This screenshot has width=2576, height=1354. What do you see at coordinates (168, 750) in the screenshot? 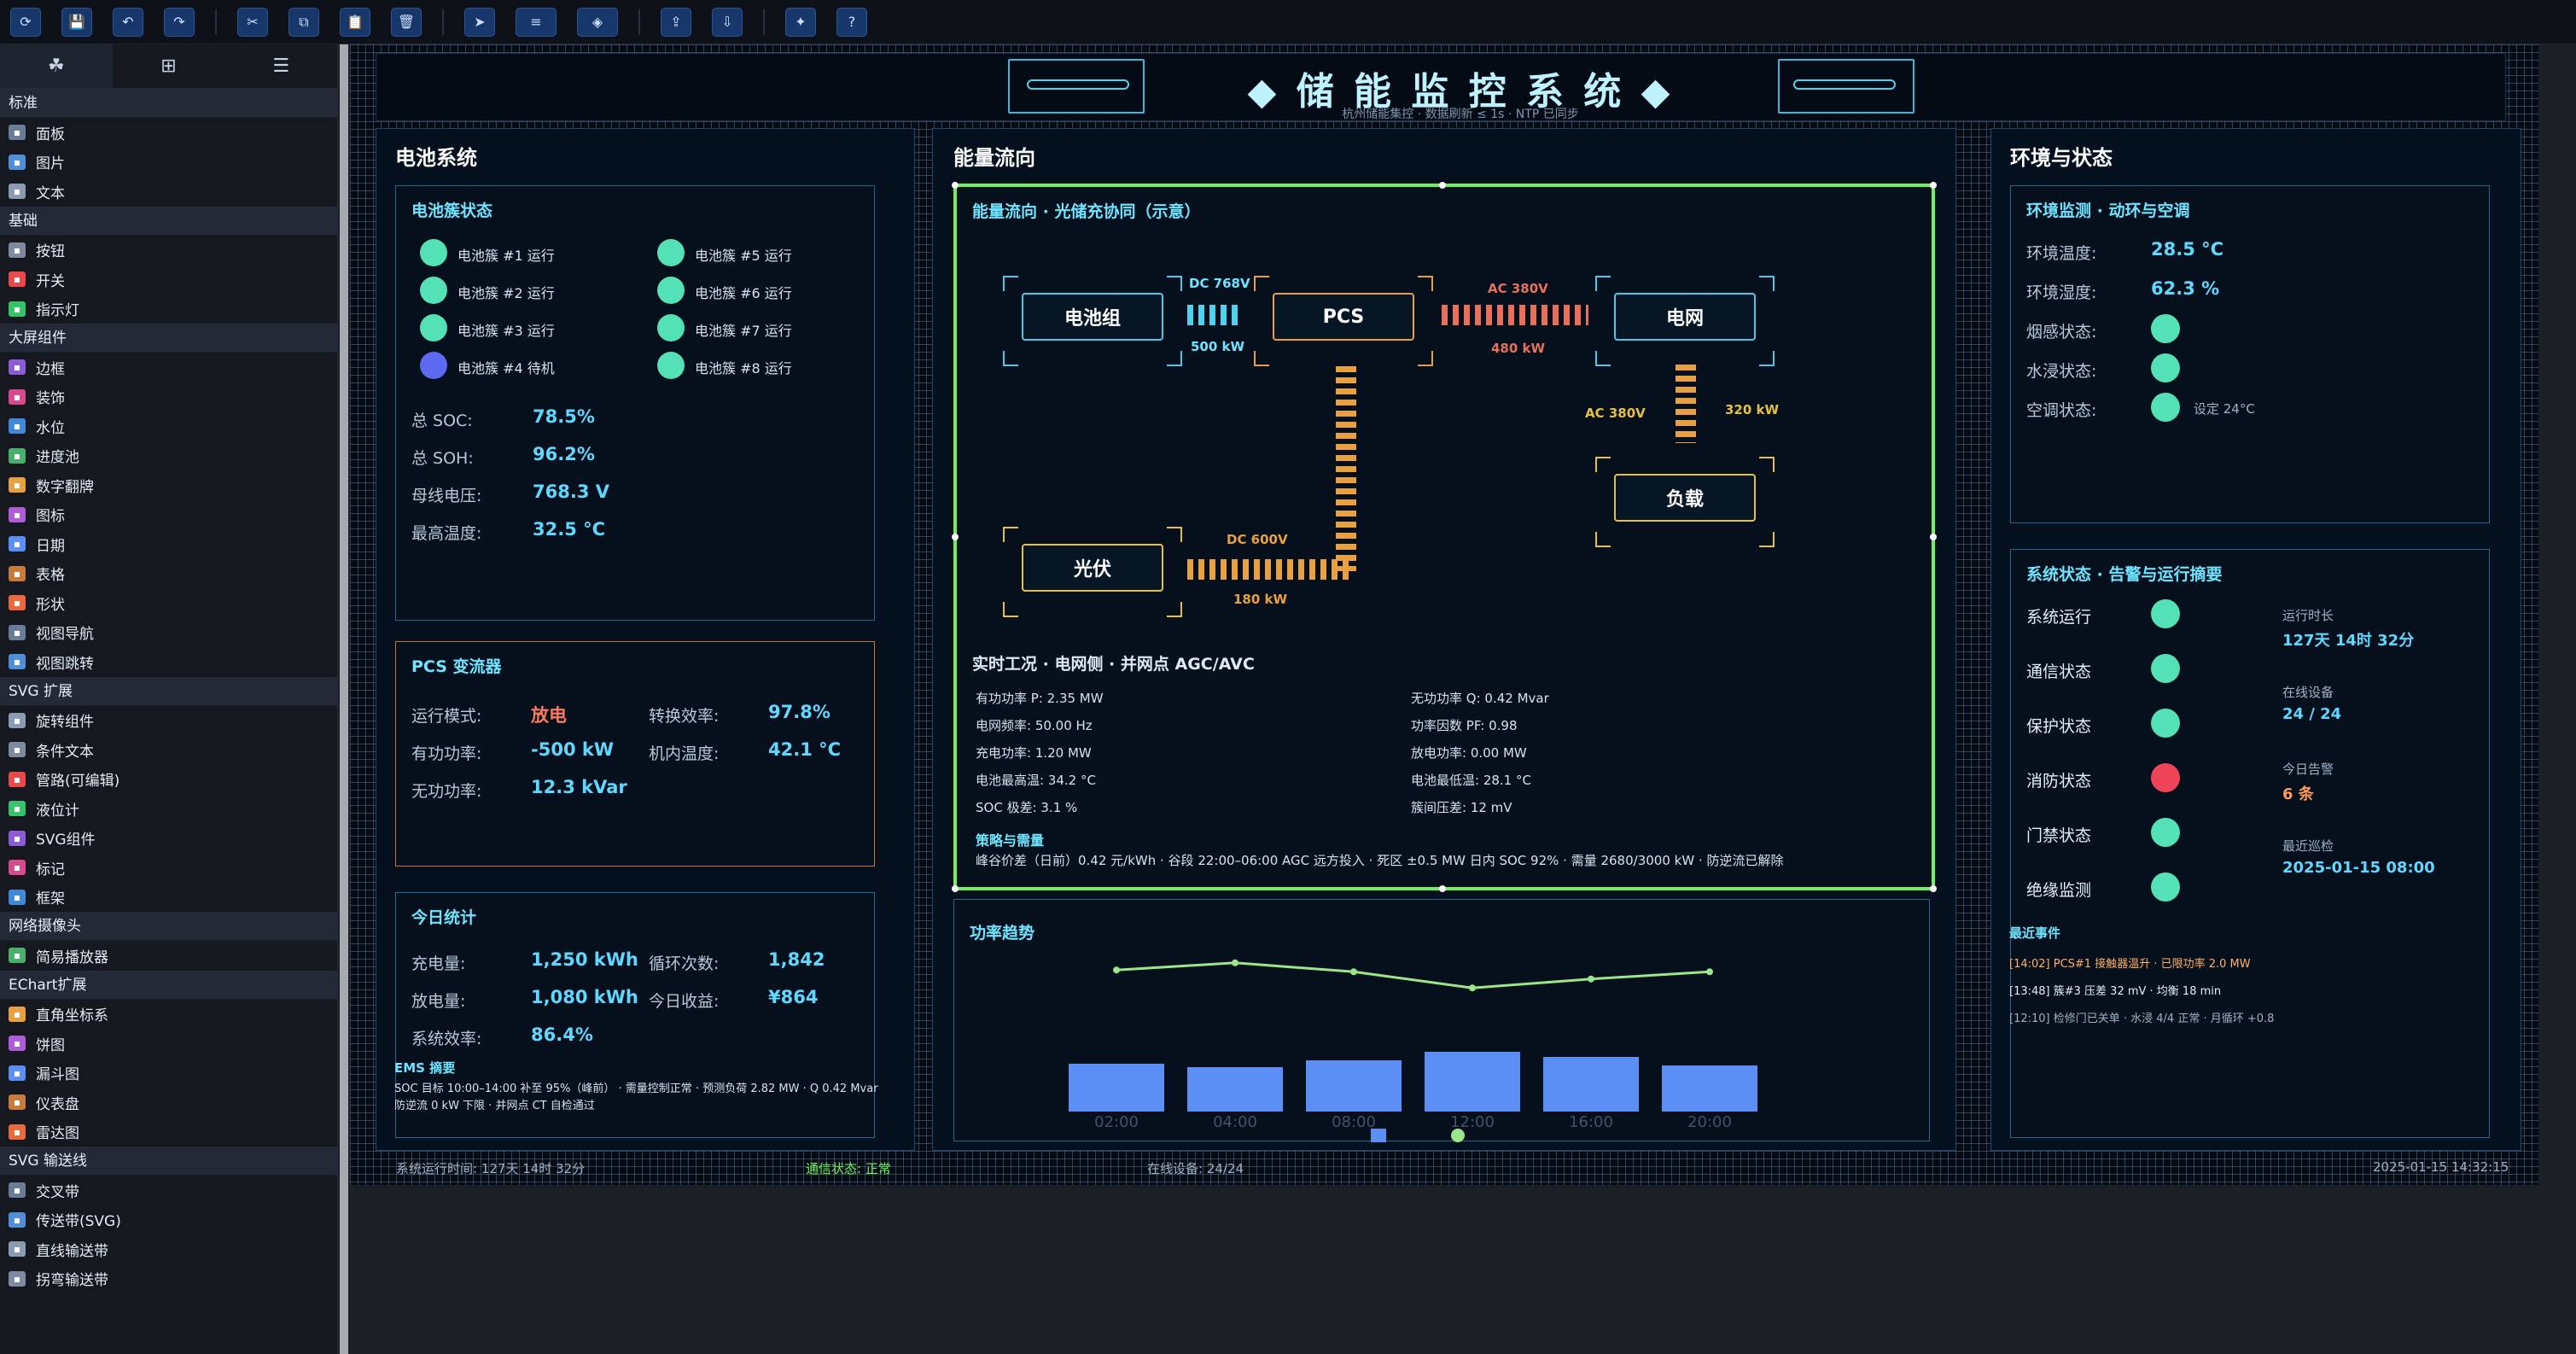
I see `sidebar-item: ▪ 条件文本` at bounding box center [168, 750].